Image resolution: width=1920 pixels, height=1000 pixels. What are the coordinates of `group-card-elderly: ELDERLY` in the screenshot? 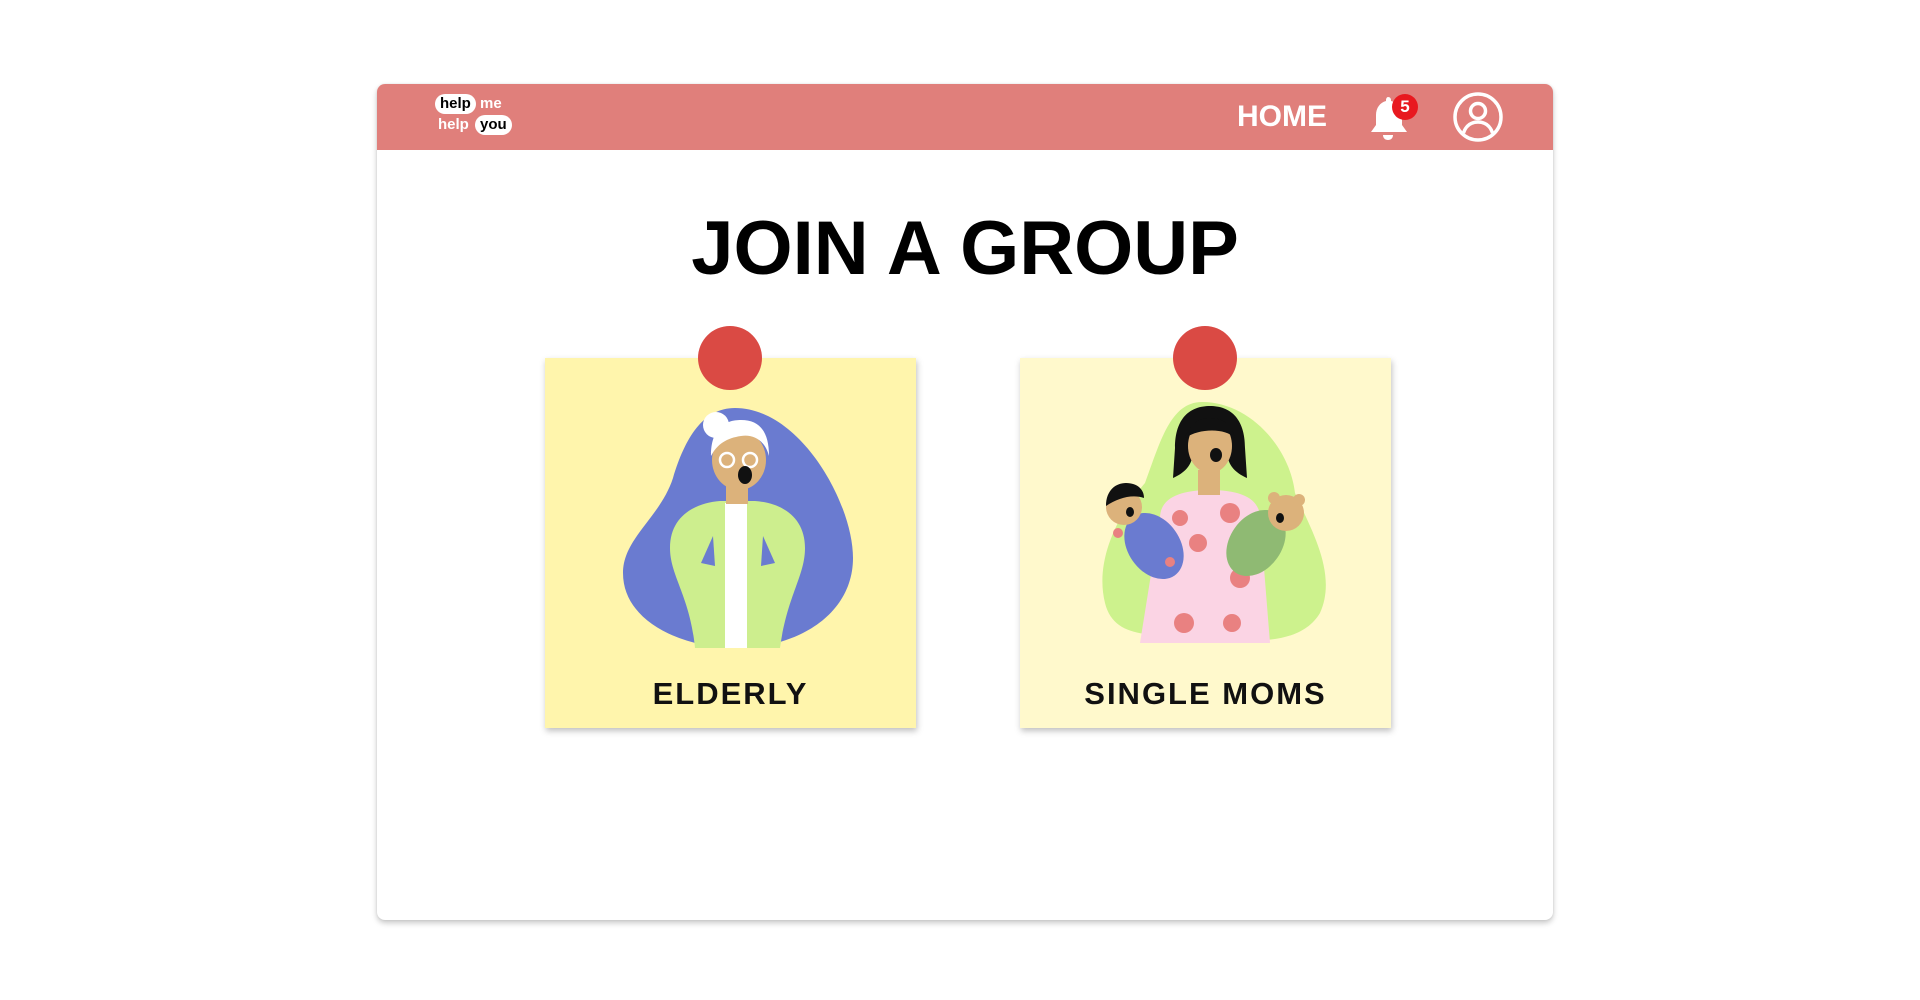 It's located at (730, 543).